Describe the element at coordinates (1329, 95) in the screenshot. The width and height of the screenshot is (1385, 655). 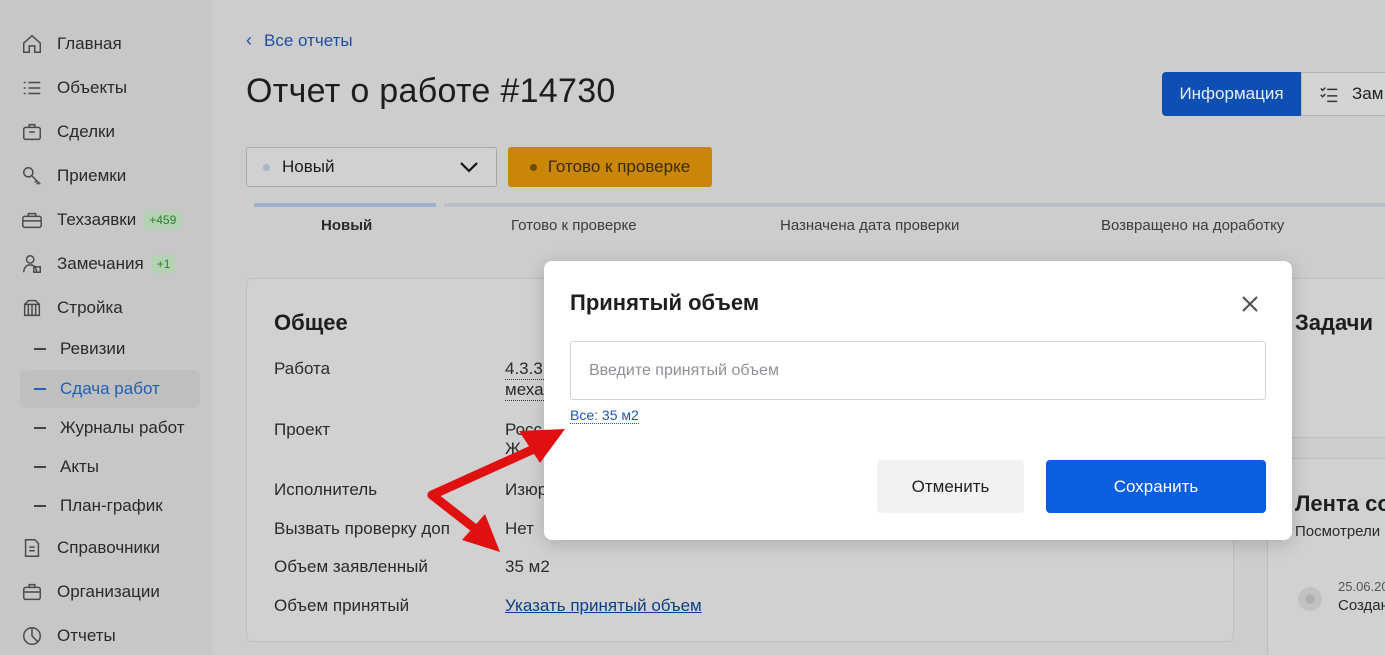
I see `checklist-icon` at that location.